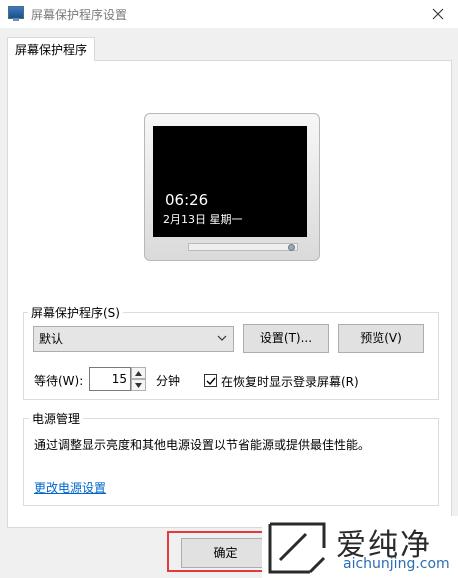 This screenshot has height=578, width=458. I want to click on preview-button: 预览(V), so click(381, 338).